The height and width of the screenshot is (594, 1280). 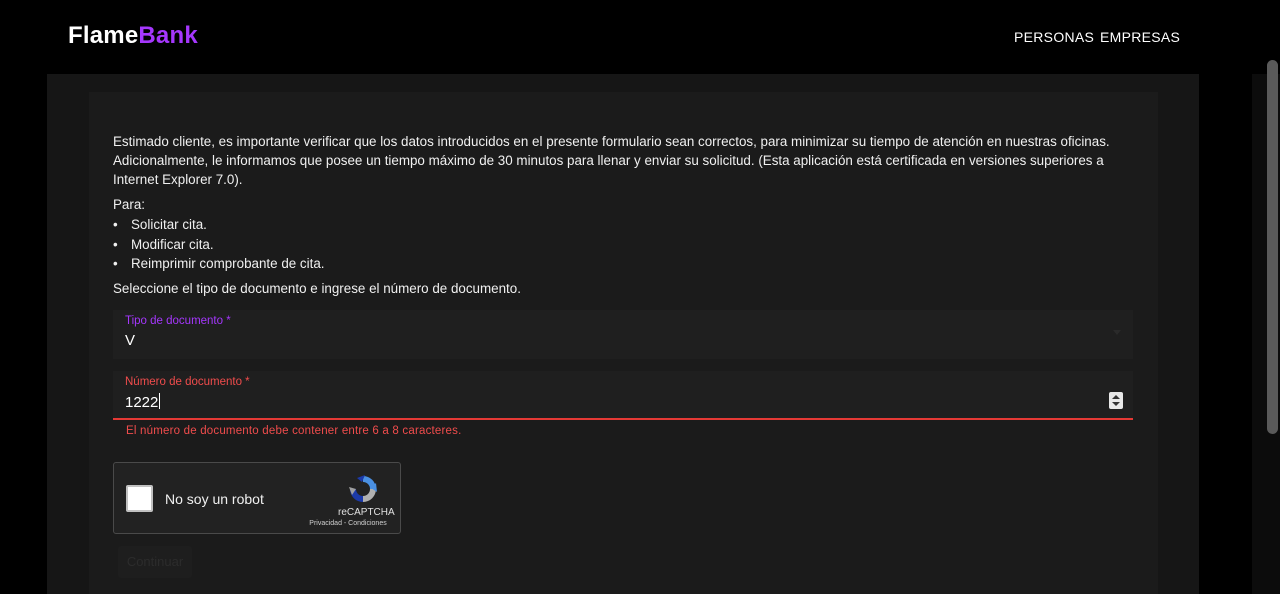 What do you see at coordinates (1116, 397) in the screenshot?
I see `spinner-up-icon` at bounding box center [1116, 397].